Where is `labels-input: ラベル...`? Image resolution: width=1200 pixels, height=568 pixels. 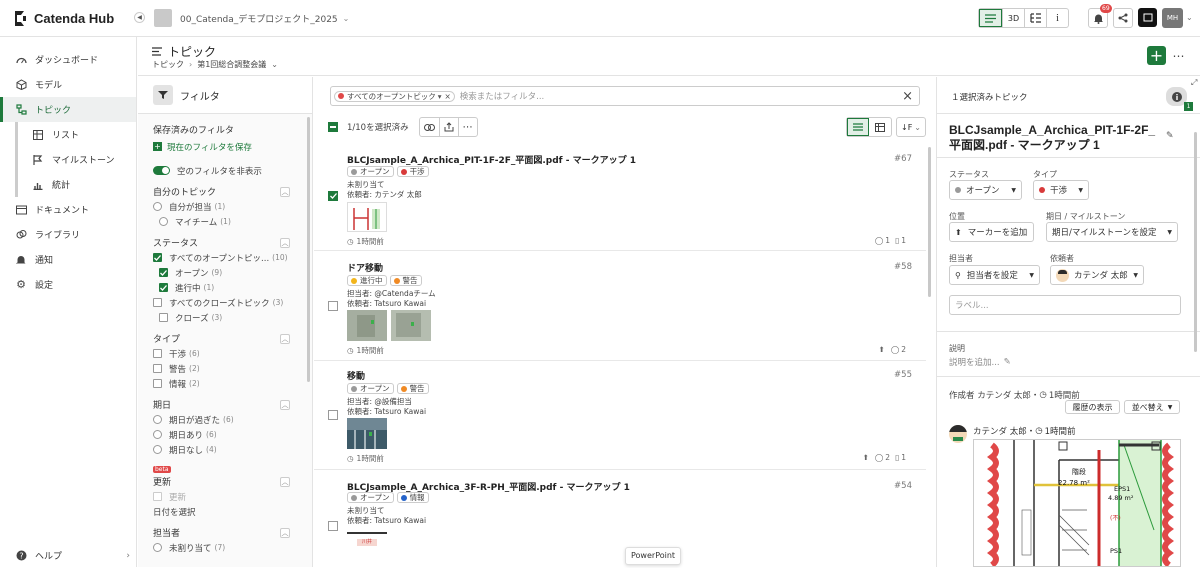 labels-input: ラベル... is located at coordinates (1065, 305).